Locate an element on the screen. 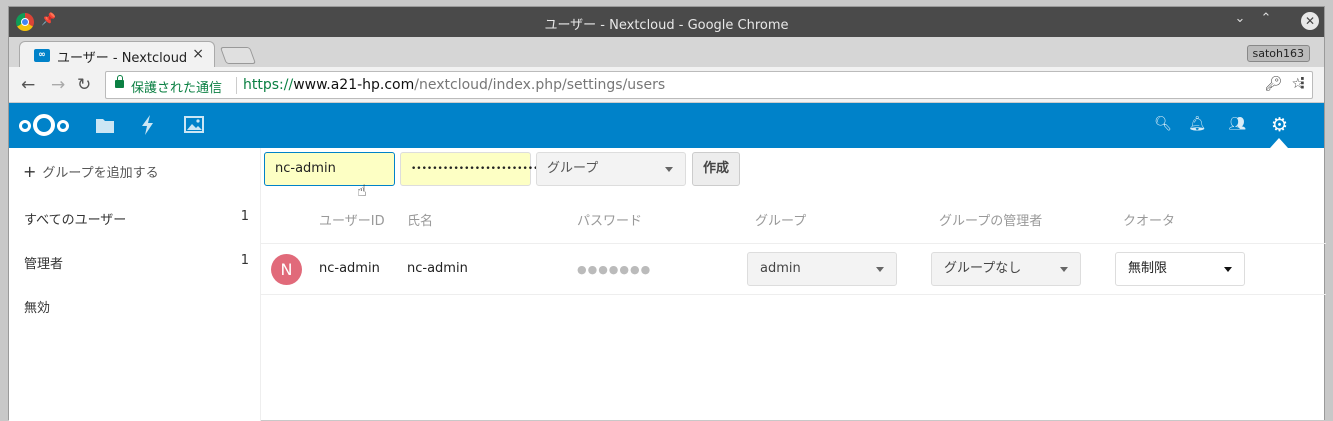  header-user-id: ユーザーID is located at coordinates (352, 219).